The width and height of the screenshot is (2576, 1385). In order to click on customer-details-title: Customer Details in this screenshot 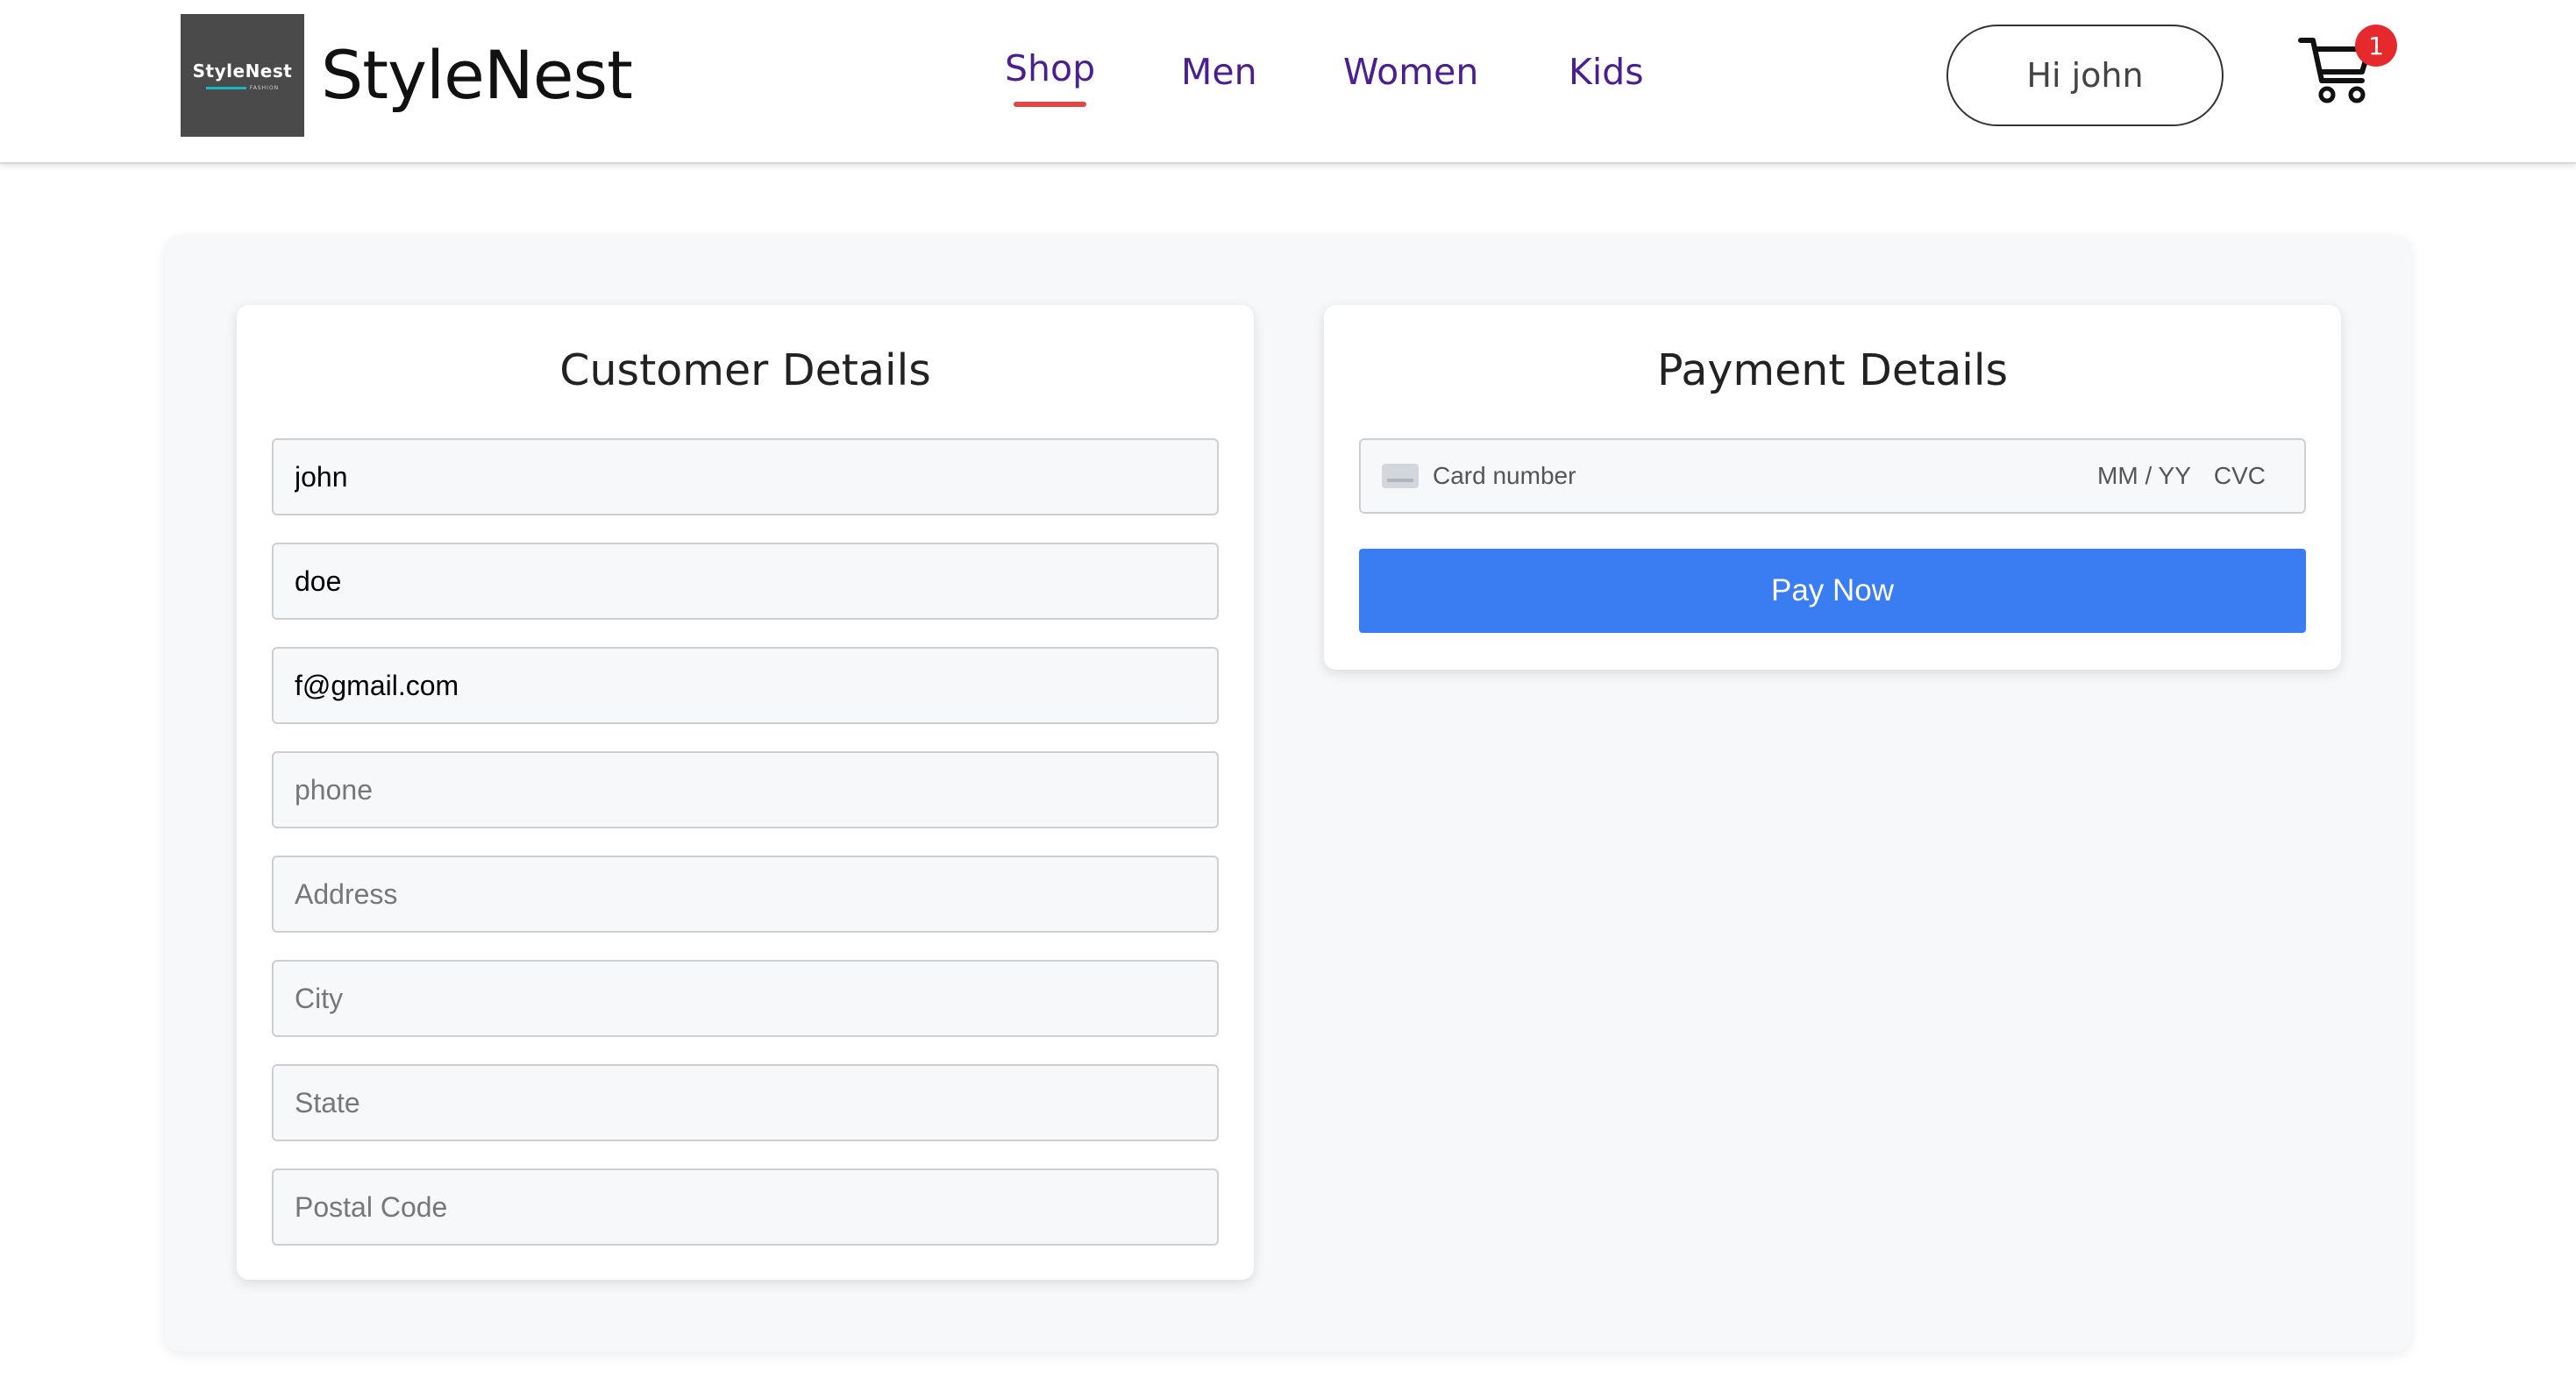, I will do `click(745, 370)`.